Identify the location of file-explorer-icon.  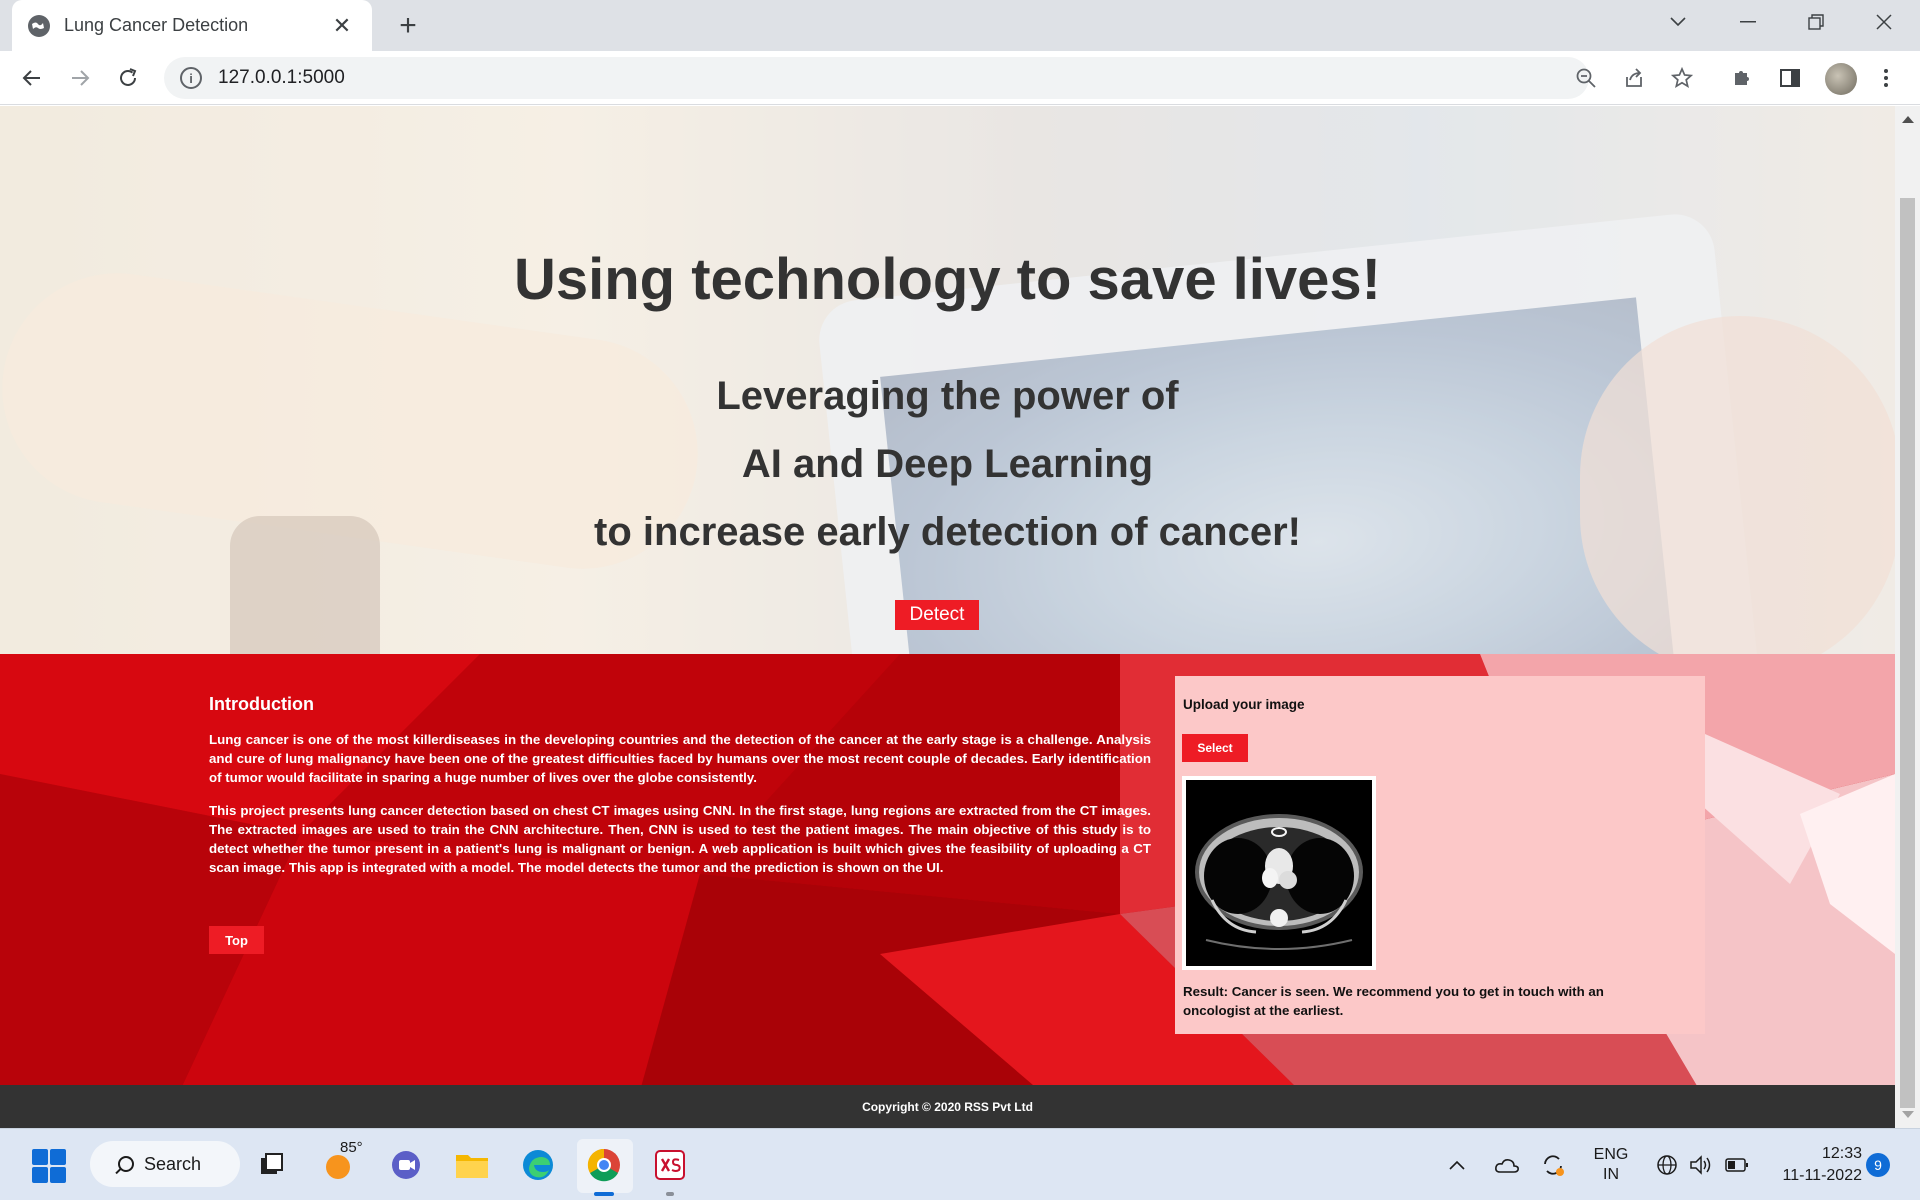
(472, 1165).